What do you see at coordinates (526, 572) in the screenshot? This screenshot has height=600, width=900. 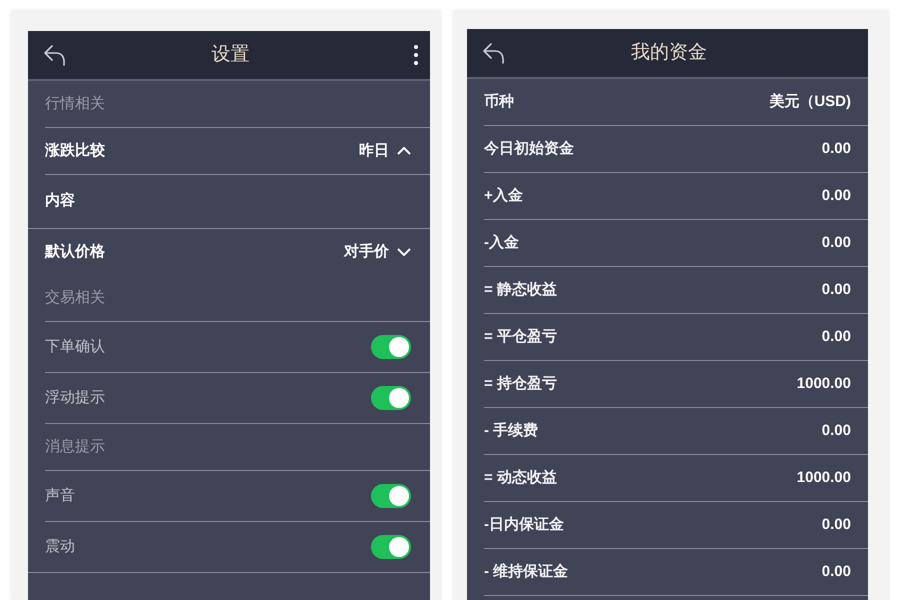 I see `fund-label: - 维持保证金` at bounding box center [526, 572].